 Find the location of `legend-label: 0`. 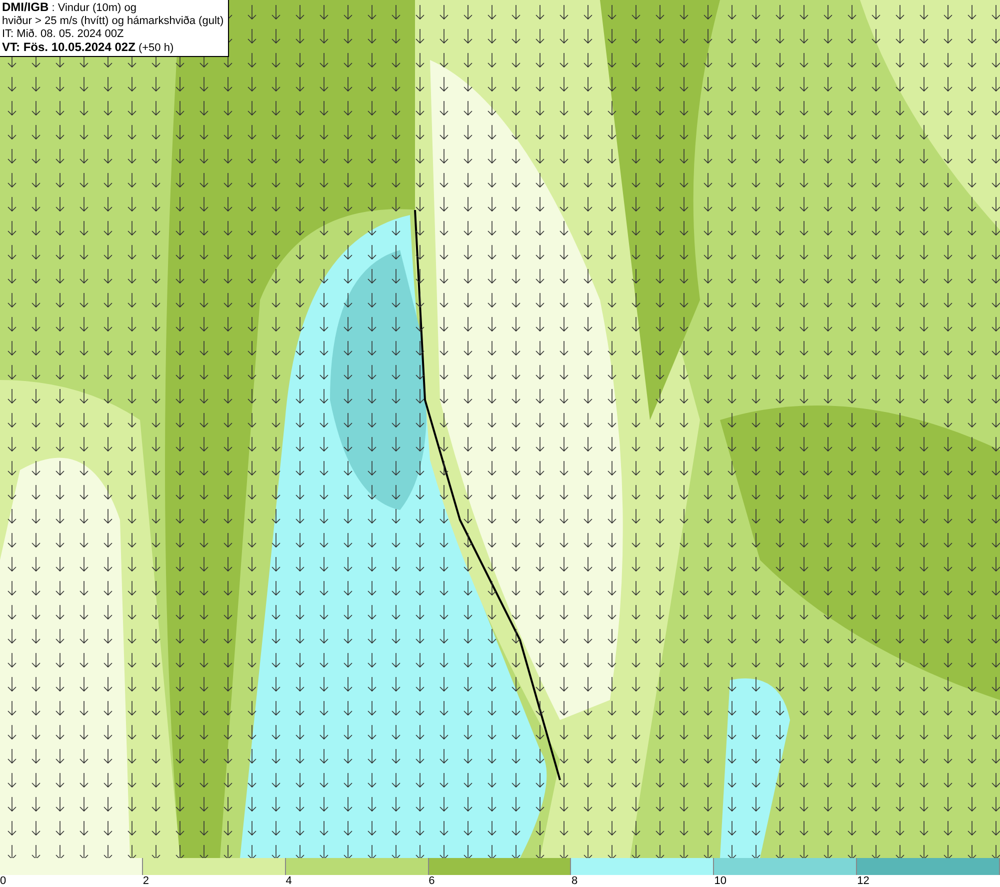

legend-label: 0 is located at coordinates (3, 881).